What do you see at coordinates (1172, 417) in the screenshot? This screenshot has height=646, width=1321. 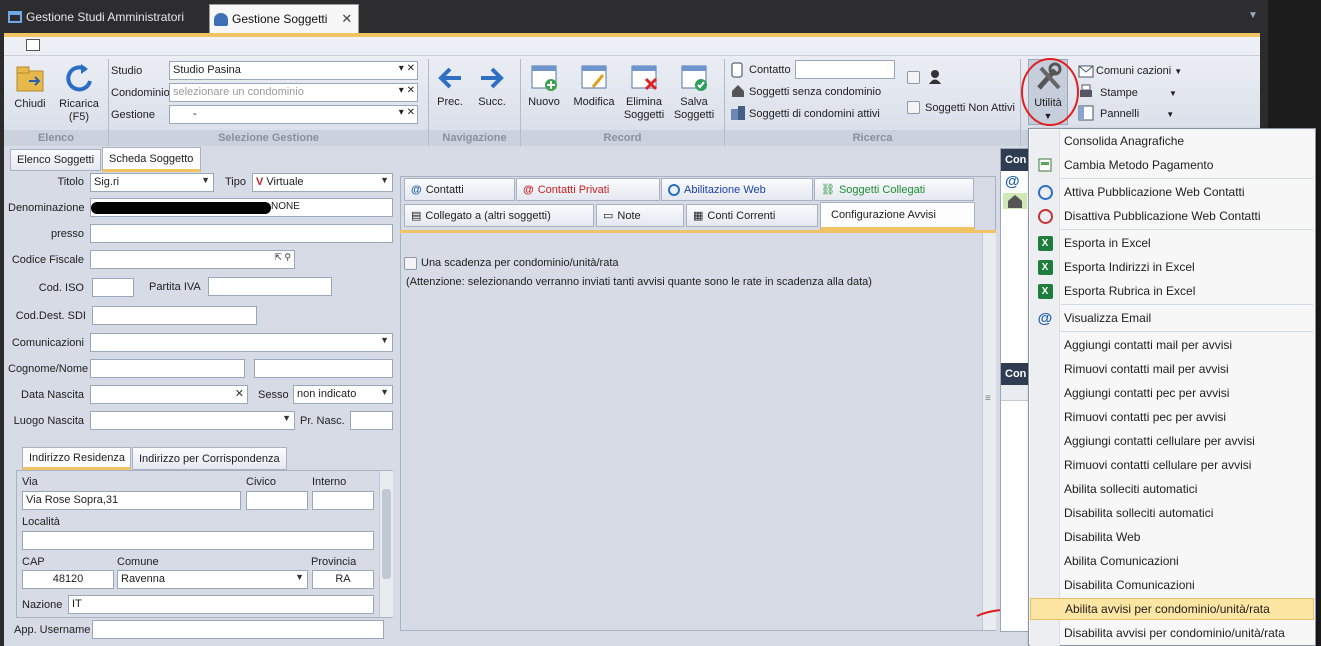 I see `menu-item-rimuovi-pec-avvisi: Rimuovi contatti pec per avvisi` at bounding box center [1172, 417].